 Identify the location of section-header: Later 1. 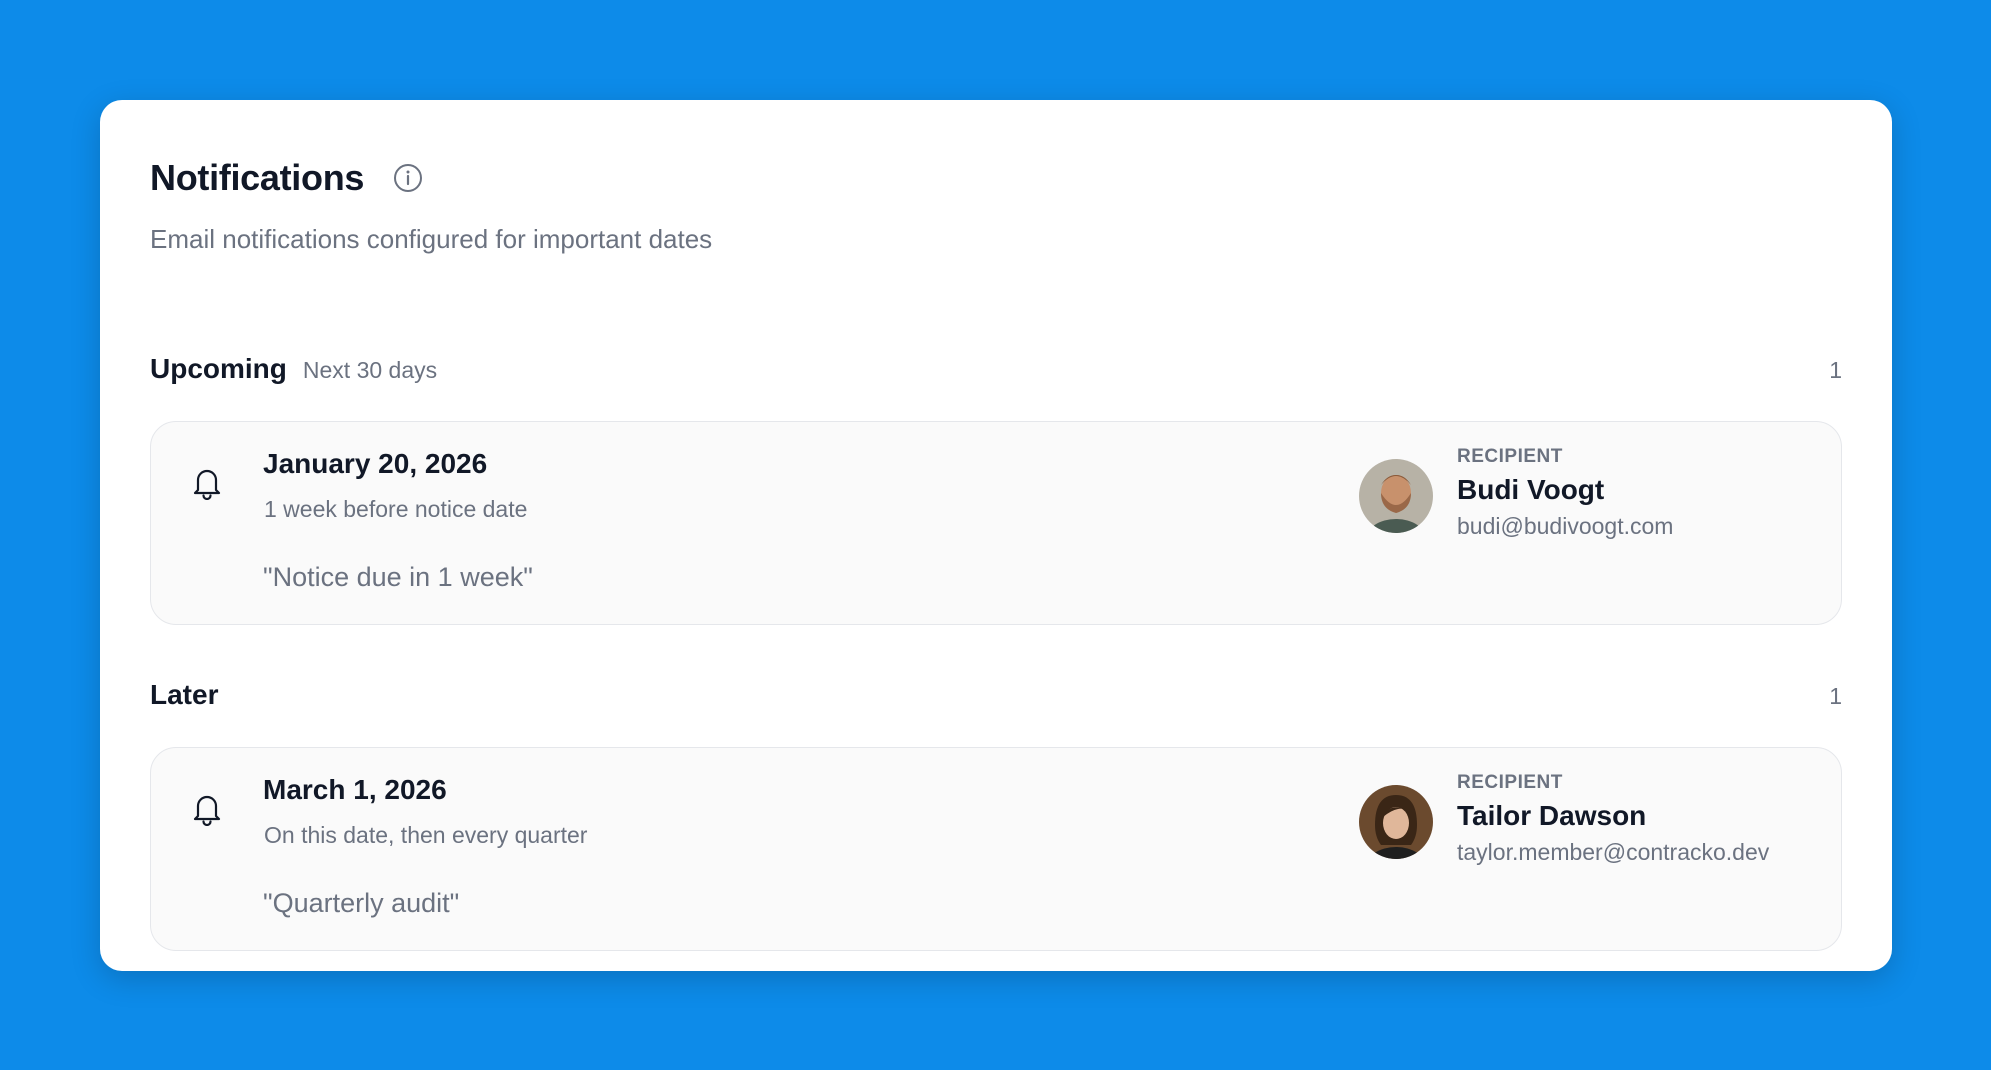
(996, 699).